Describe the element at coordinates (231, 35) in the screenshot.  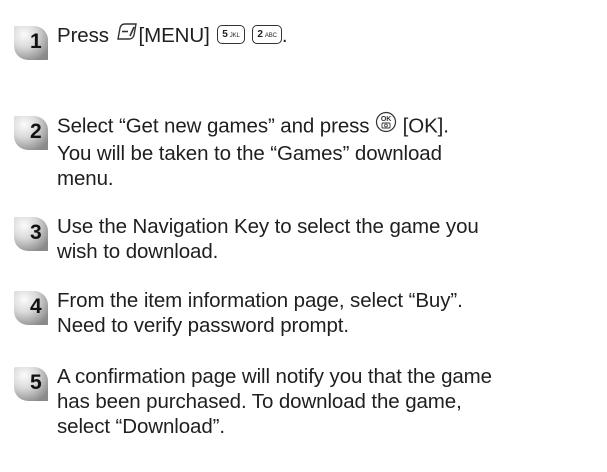
I see `key-5-icon: 5 JKL` at that location.